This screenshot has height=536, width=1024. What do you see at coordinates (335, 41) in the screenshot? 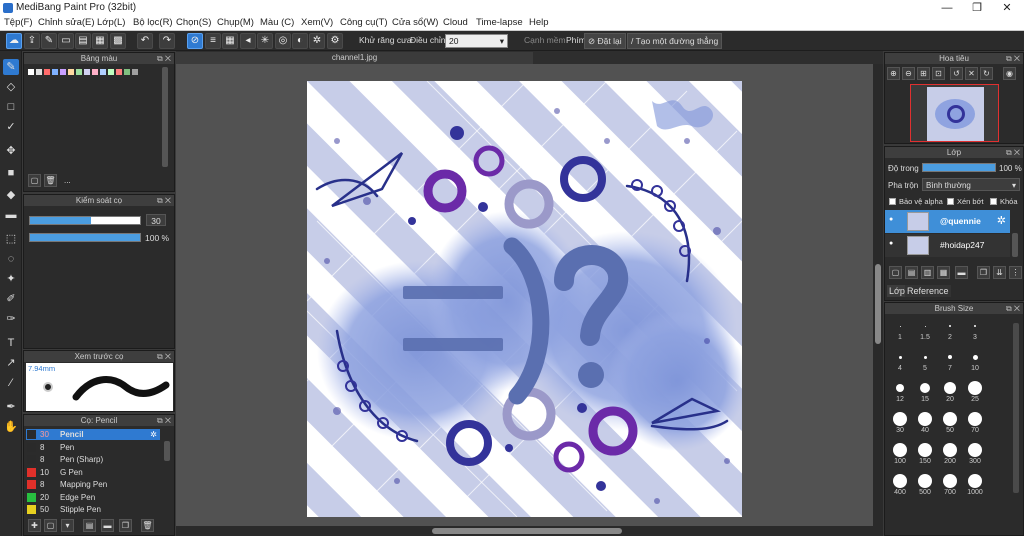
I see `snap-gear-icon: ⚙` at bounding box center [335, 41].